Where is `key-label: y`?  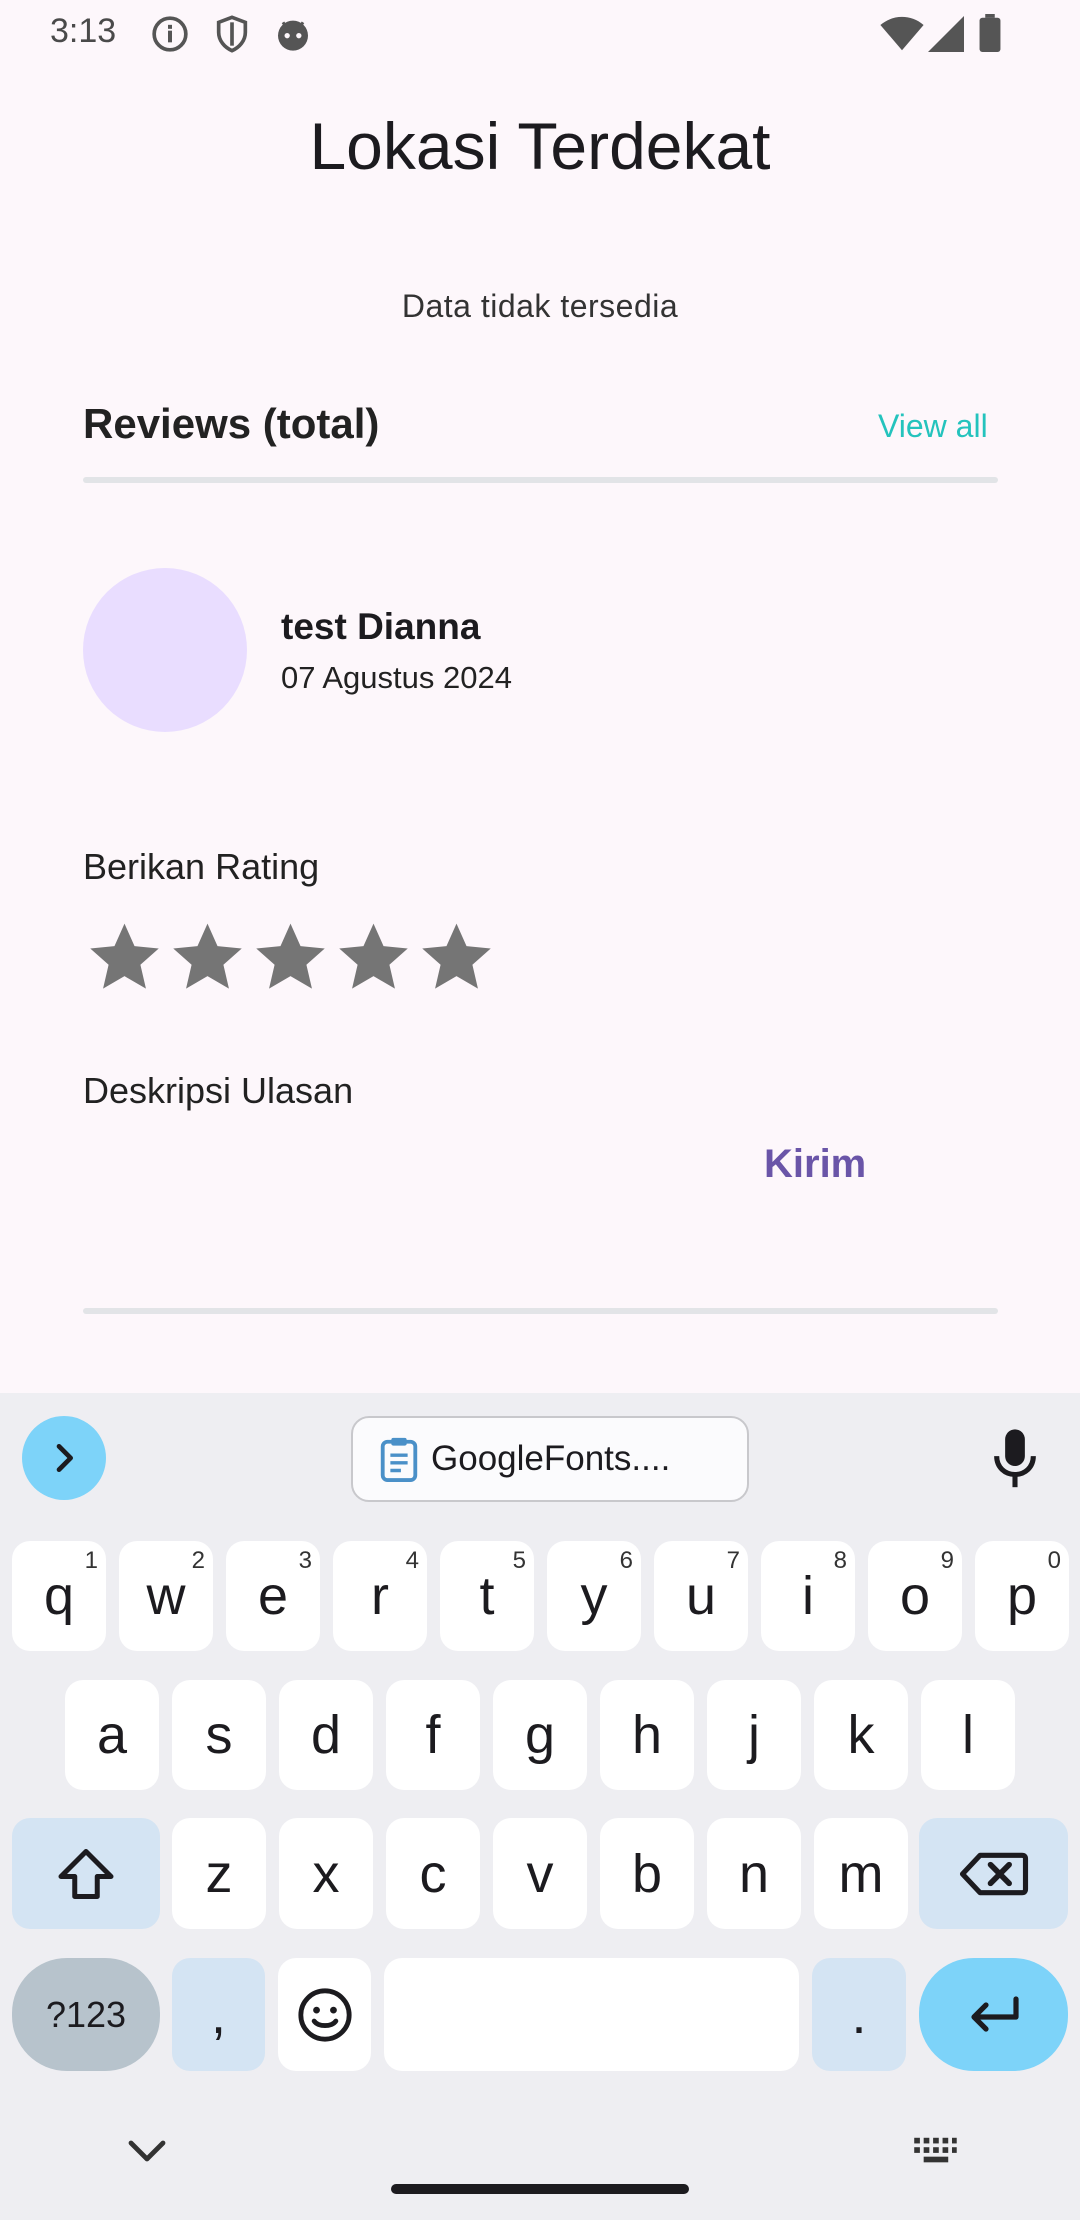 key-label: y is located at coordinates (594, 1596).